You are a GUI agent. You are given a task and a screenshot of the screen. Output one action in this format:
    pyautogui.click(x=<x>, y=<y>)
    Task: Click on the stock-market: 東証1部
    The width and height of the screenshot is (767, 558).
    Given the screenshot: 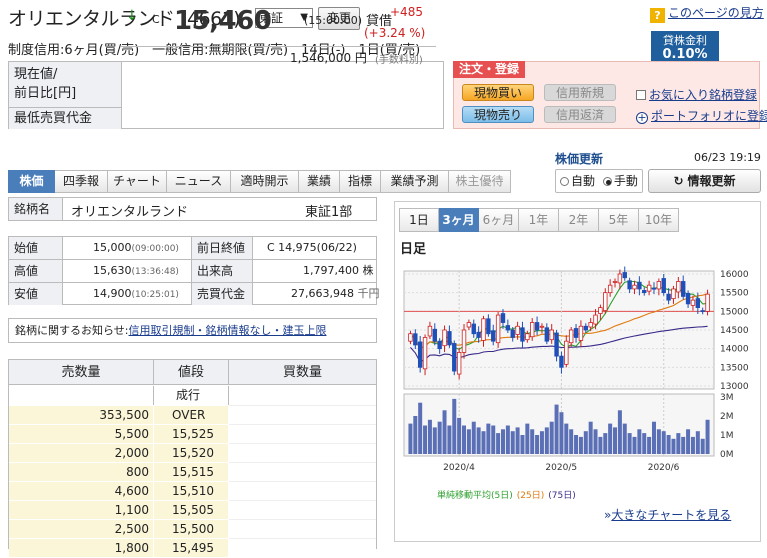 What is the action you would take?
    pyautogui.click(x=329, y=212)
    